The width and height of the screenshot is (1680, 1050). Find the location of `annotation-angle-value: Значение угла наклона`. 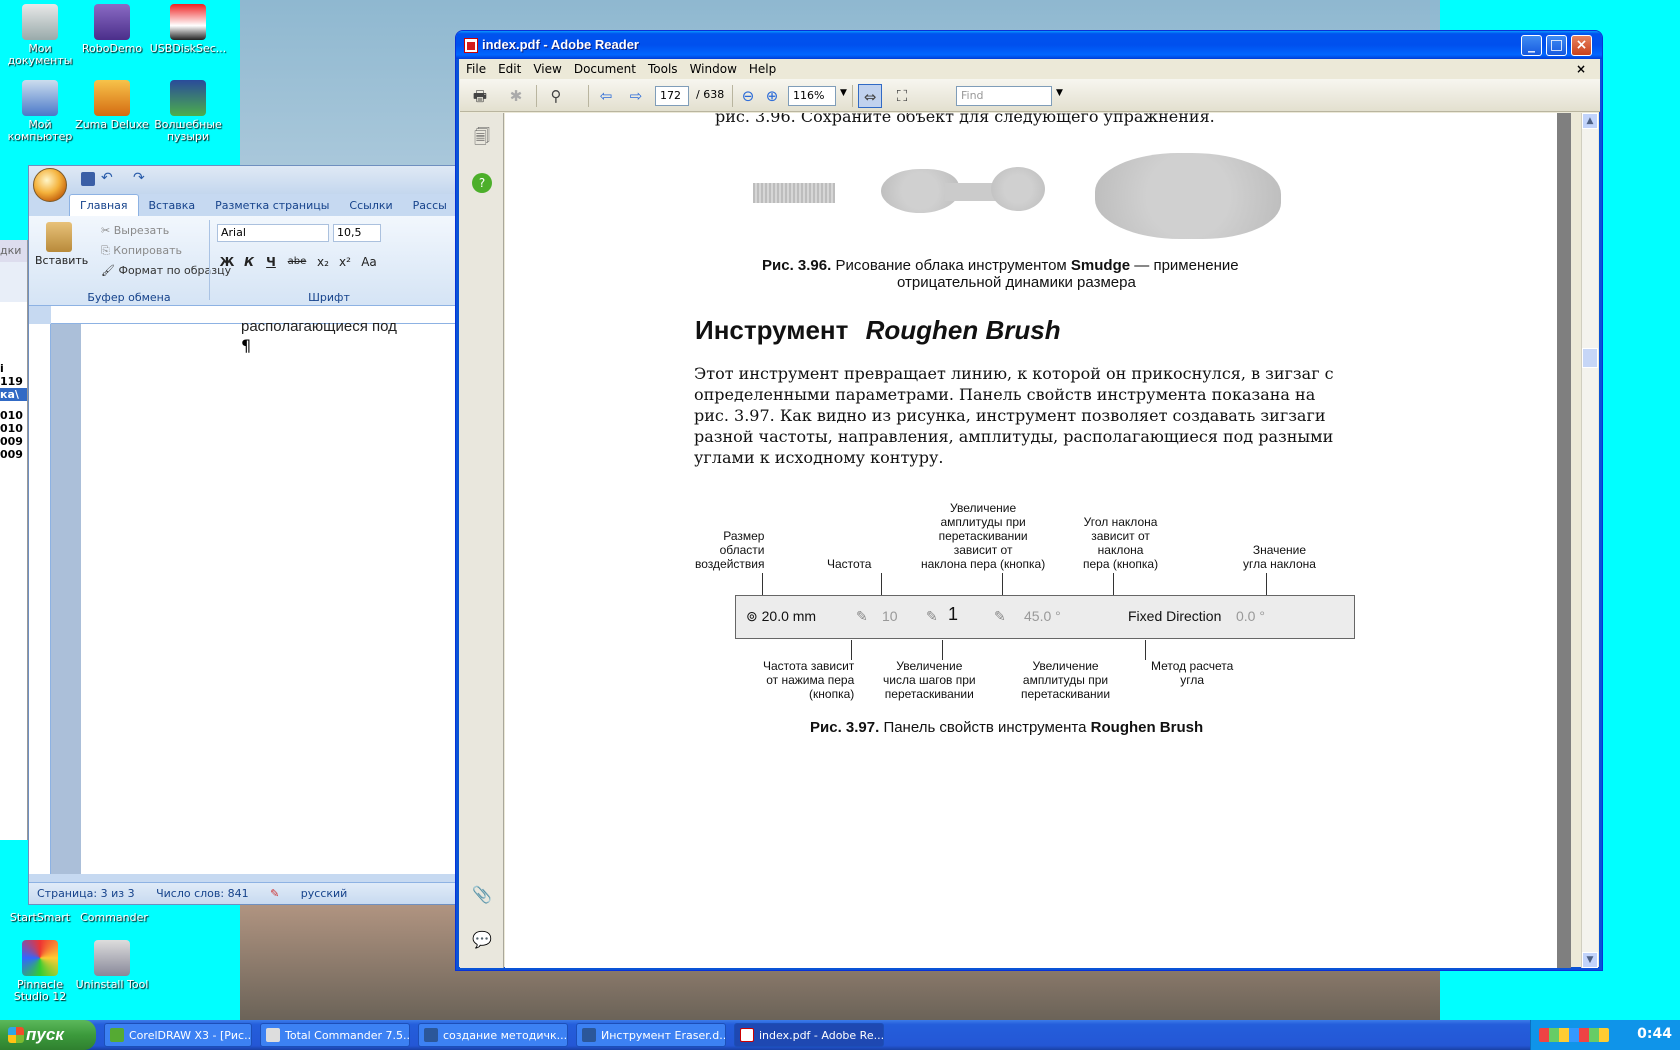

annotation-angle-value: Значение угла наклона is located at coordinates (1279, 557).